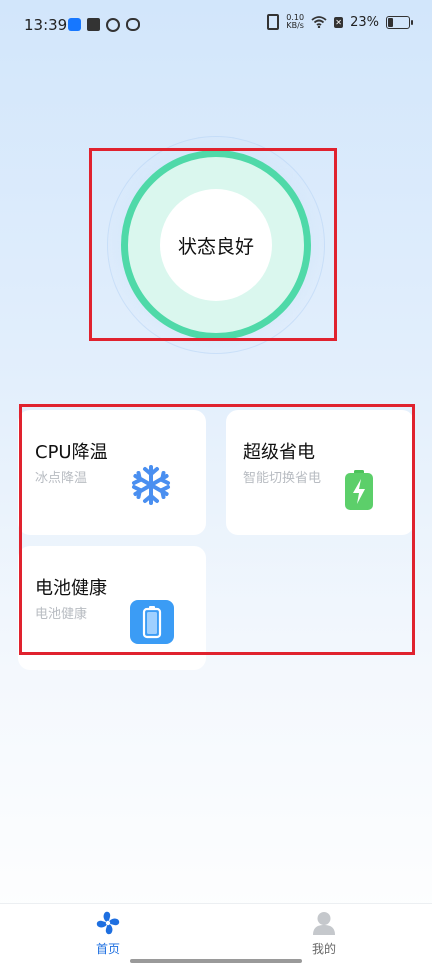 Image resolution: width=432 pixels, height=965 pixels. I want to click on super-saver-card: 超级省电 智能切换省电, so click(320, 472).